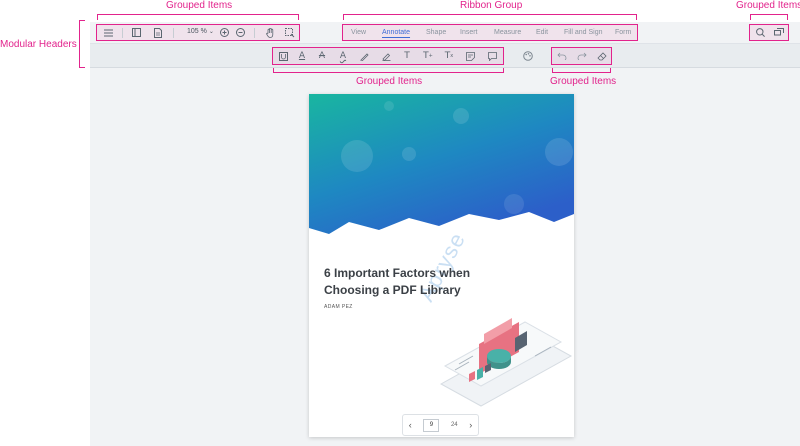  Describe the element at coordinates (470, 56) in the screenshot. I see `sticky-note-icon` at that location.